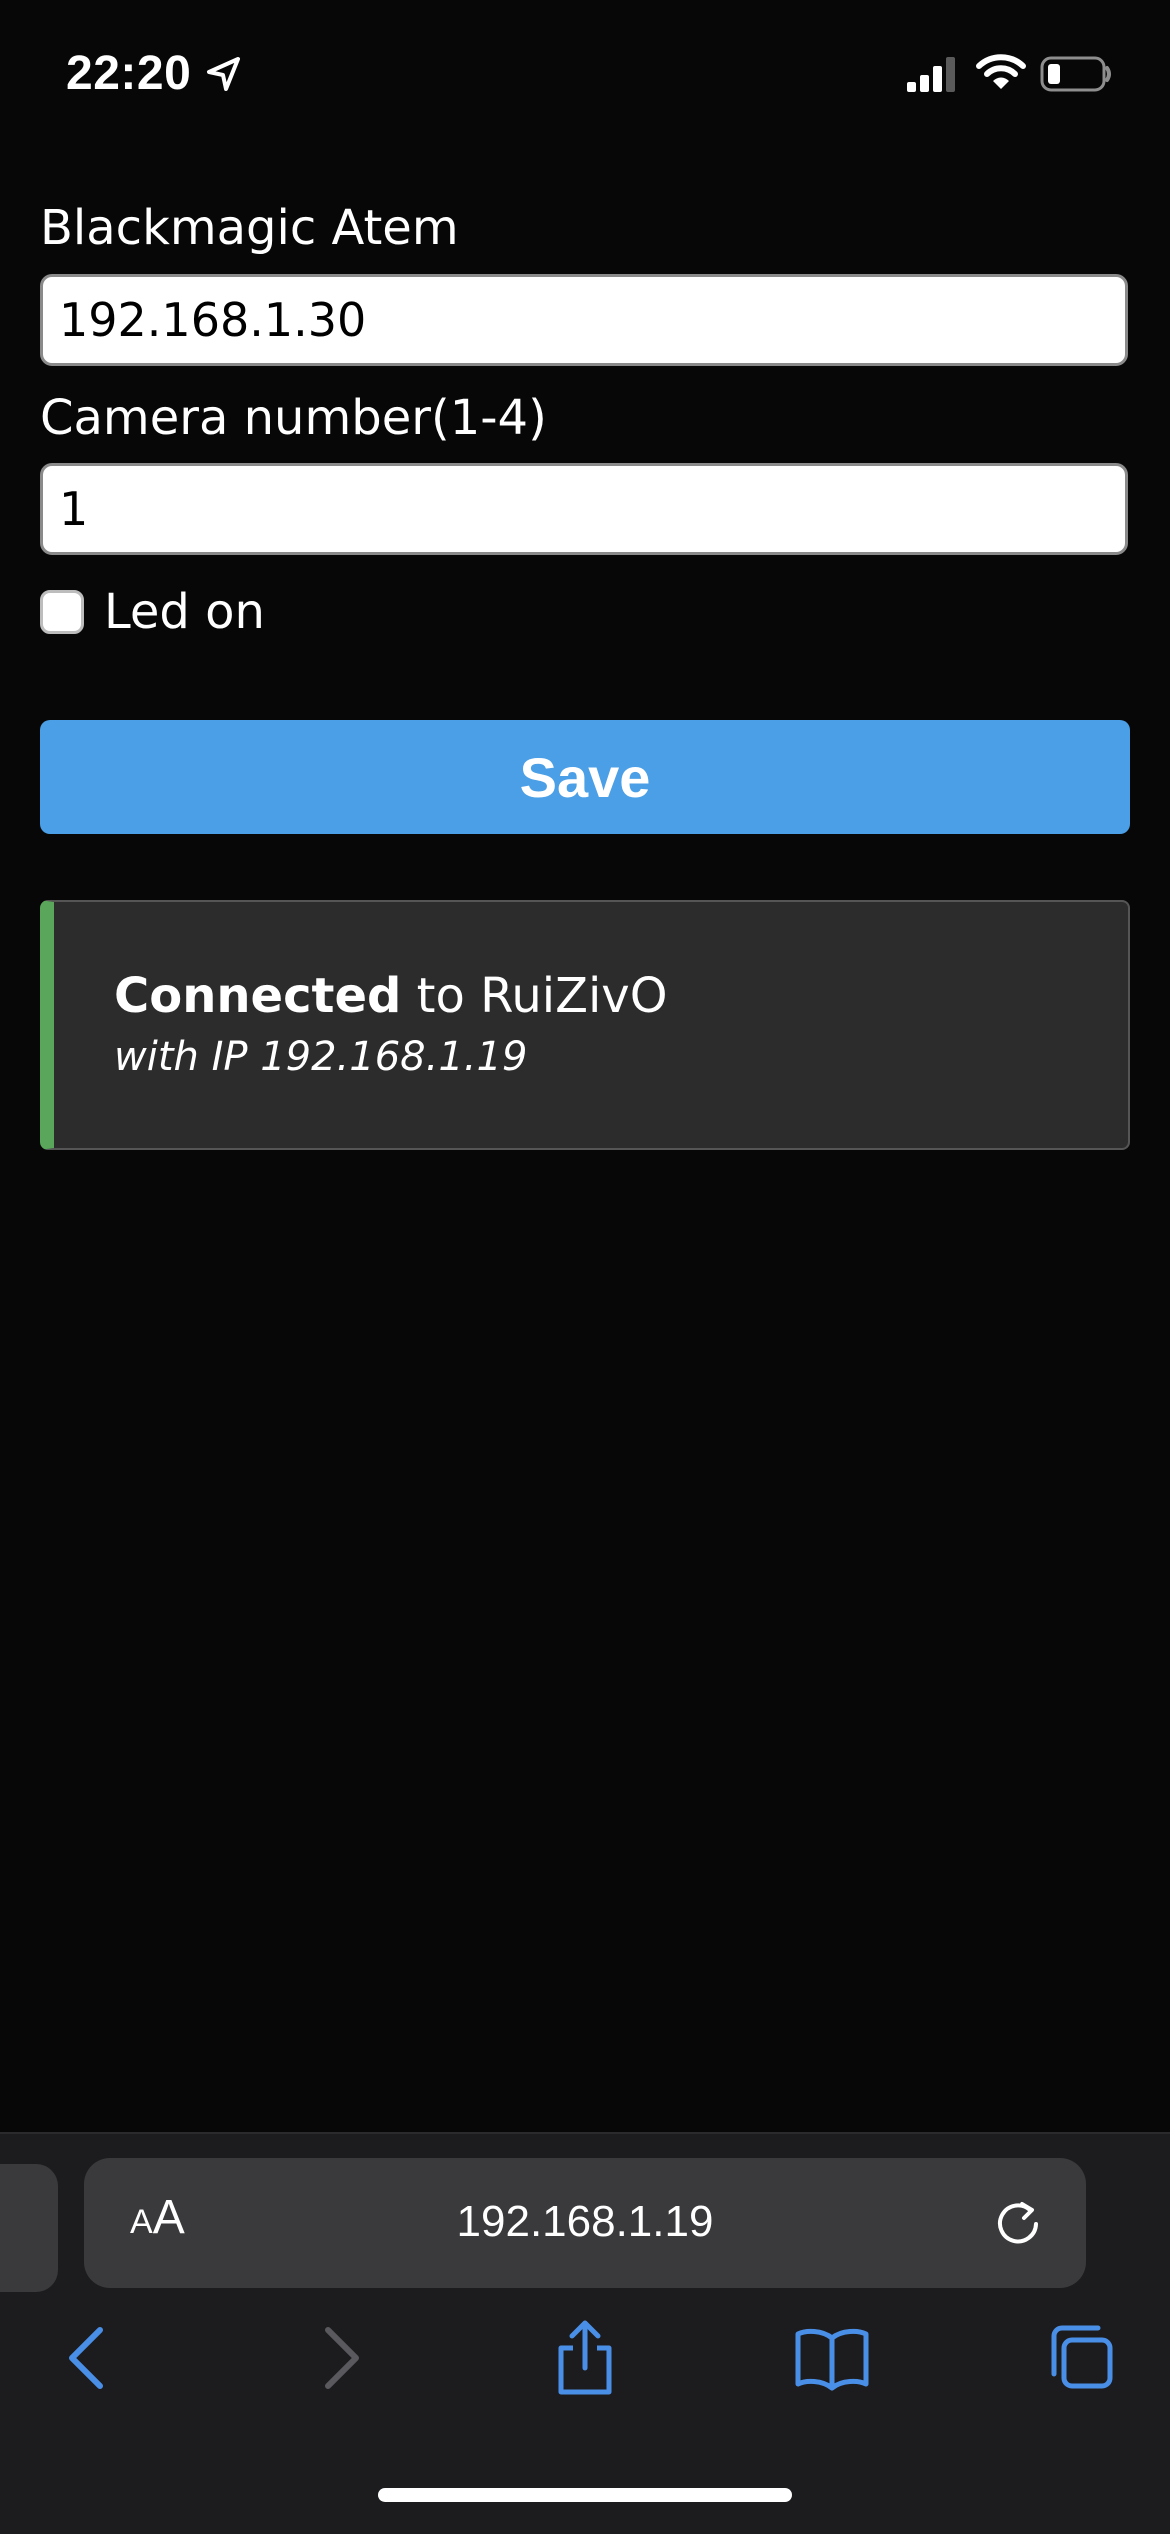 This screenshot has width=1170, height=2534. What do you see at coordinates (585, 777) in the screenshot?
I see `save-button: Save` at bounding box center [585, 777].